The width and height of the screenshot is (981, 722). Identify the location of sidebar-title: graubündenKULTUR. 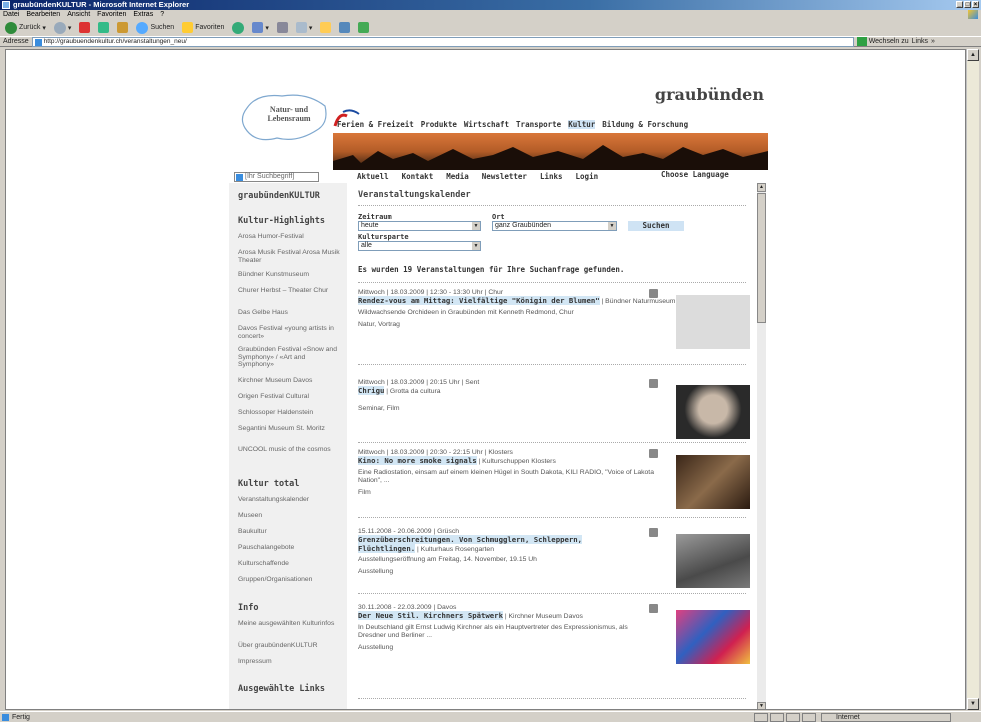
(279, 196).